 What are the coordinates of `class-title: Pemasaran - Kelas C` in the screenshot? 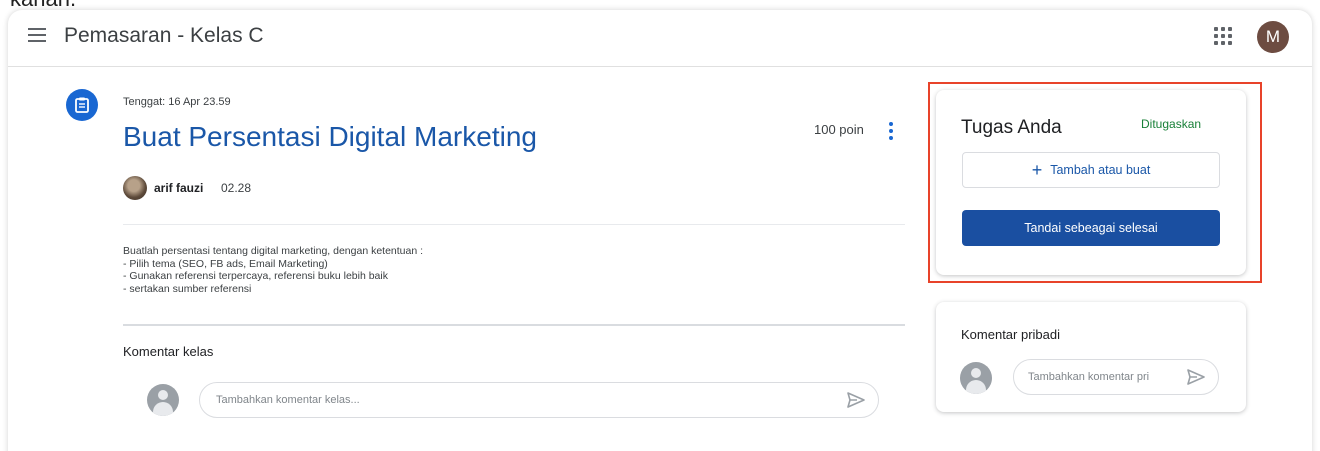 It's located at (164, 36).